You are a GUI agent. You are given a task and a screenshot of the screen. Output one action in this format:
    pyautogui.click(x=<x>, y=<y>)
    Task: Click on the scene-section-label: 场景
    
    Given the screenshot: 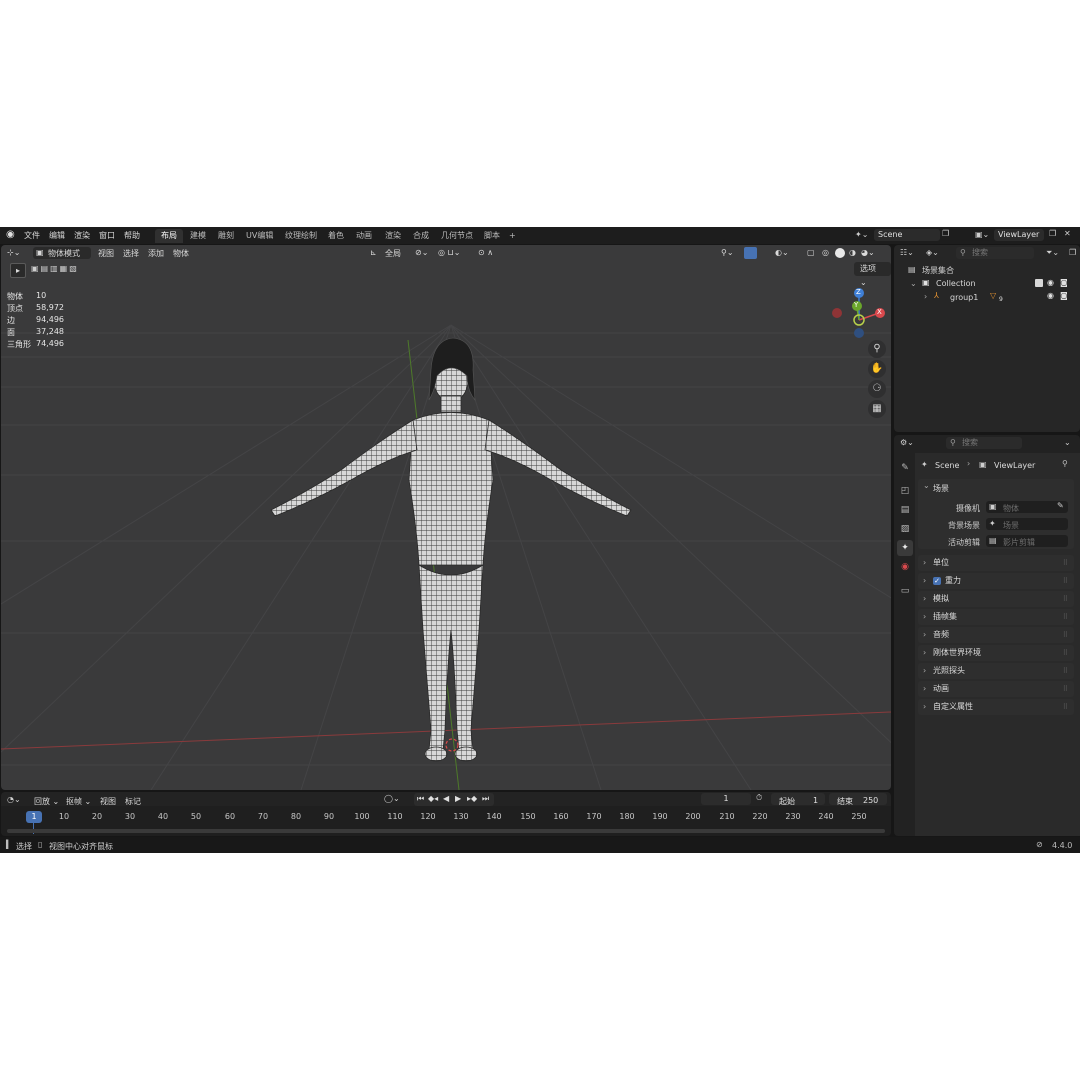 What is the action you would take?
    pyautogui.click(x=941, y=488)
    